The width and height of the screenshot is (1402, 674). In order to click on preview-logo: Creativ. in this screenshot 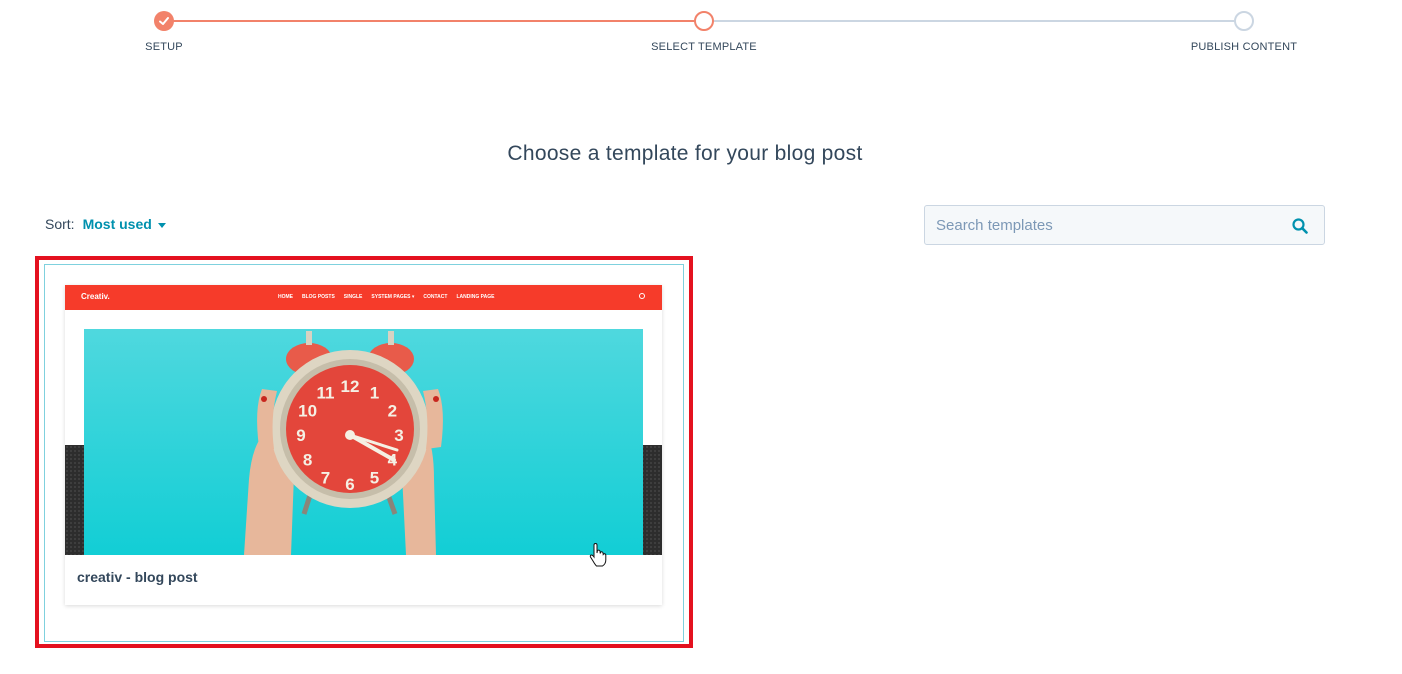, I will do `click(95, 296)`.